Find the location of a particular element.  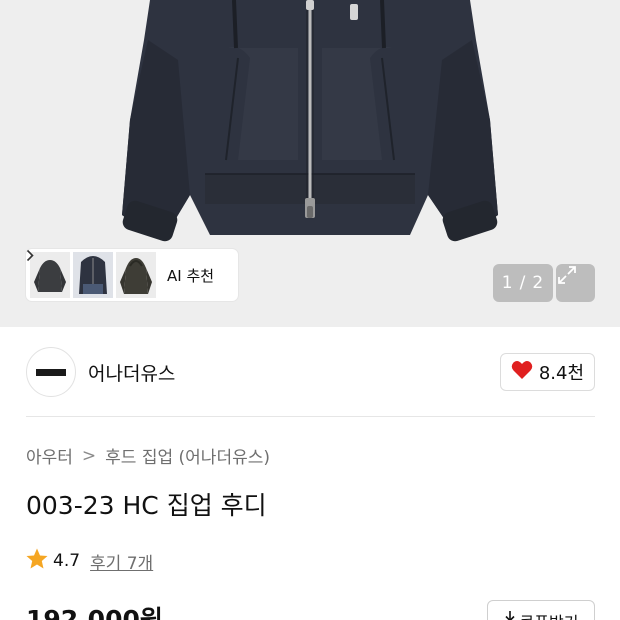

pager-total: 2 is located at coordinates (538, 283).